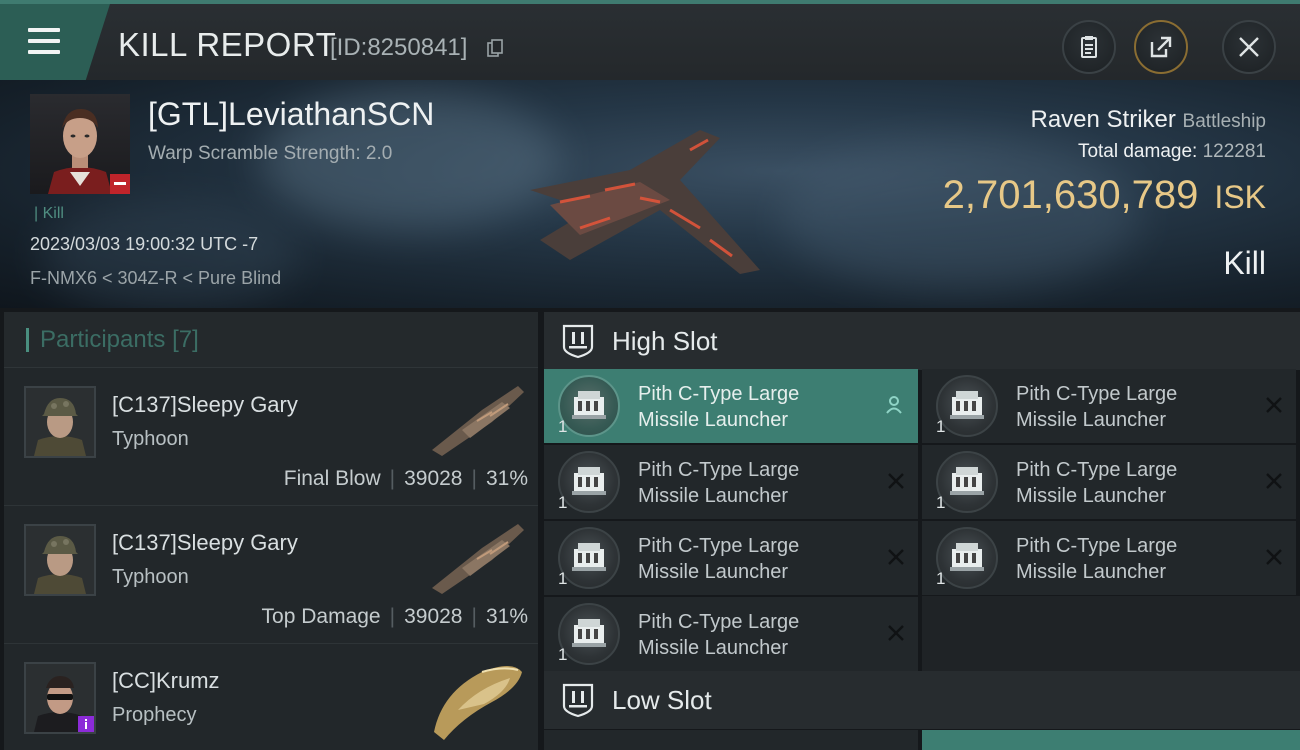  I want to click on victim-portrait-image, so click(89, 151).